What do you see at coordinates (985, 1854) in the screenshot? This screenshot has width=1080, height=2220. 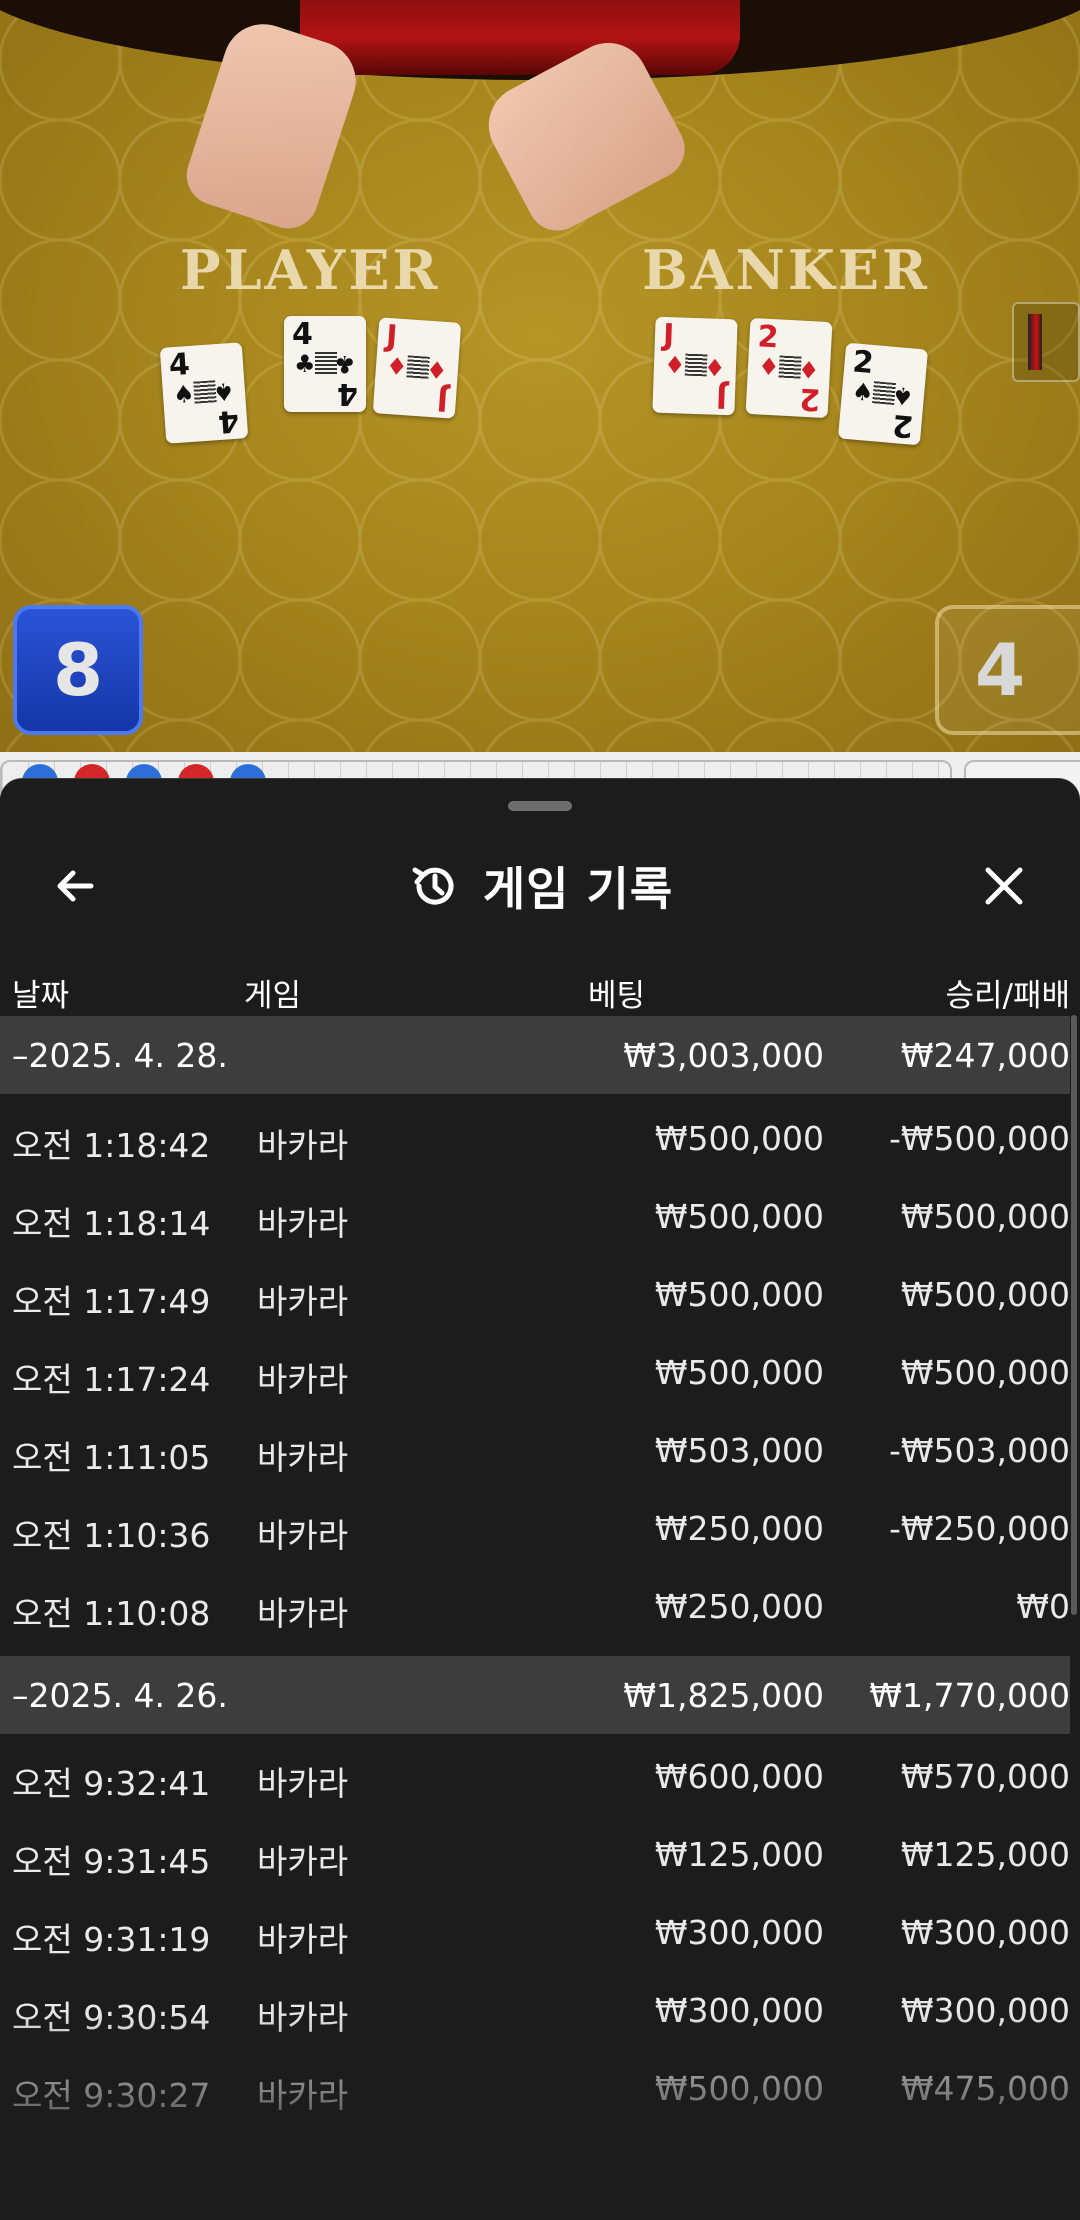 I see `row-result: ₩125,000` at bounding box center [985, 1854].